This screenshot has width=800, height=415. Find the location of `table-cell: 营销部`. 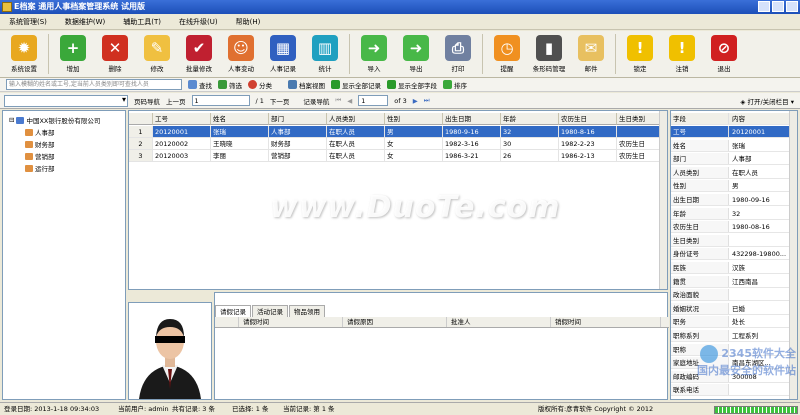

table-cell: 营销部 is located at coordinates (298, 156).